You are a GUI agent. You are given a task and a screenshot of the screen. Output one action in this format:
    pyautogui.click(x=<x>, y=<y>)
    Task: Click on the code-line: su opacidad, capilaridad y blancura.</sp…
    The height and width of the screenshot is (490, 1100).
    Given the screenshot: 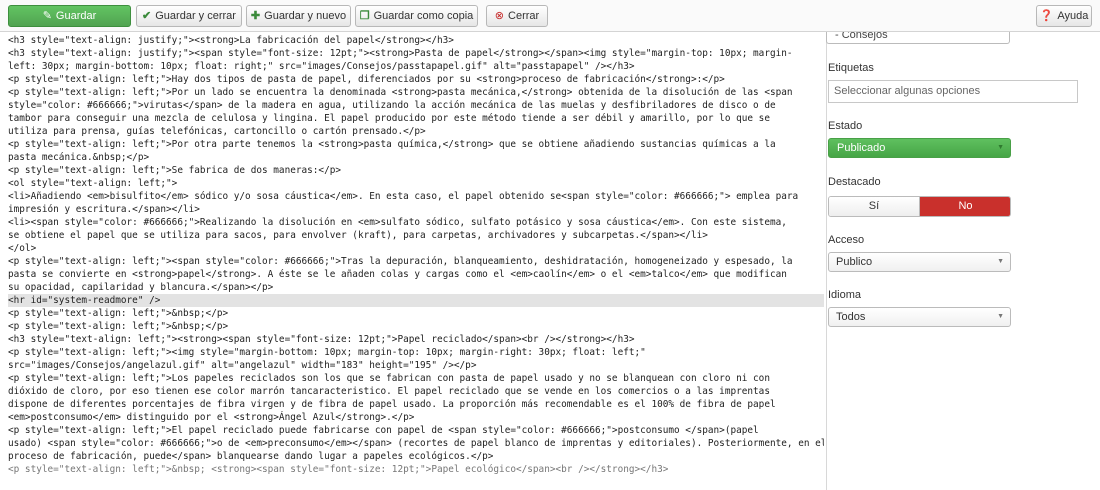 What is the action you would take?
    pyautogui.click(x=141, y=287)
    